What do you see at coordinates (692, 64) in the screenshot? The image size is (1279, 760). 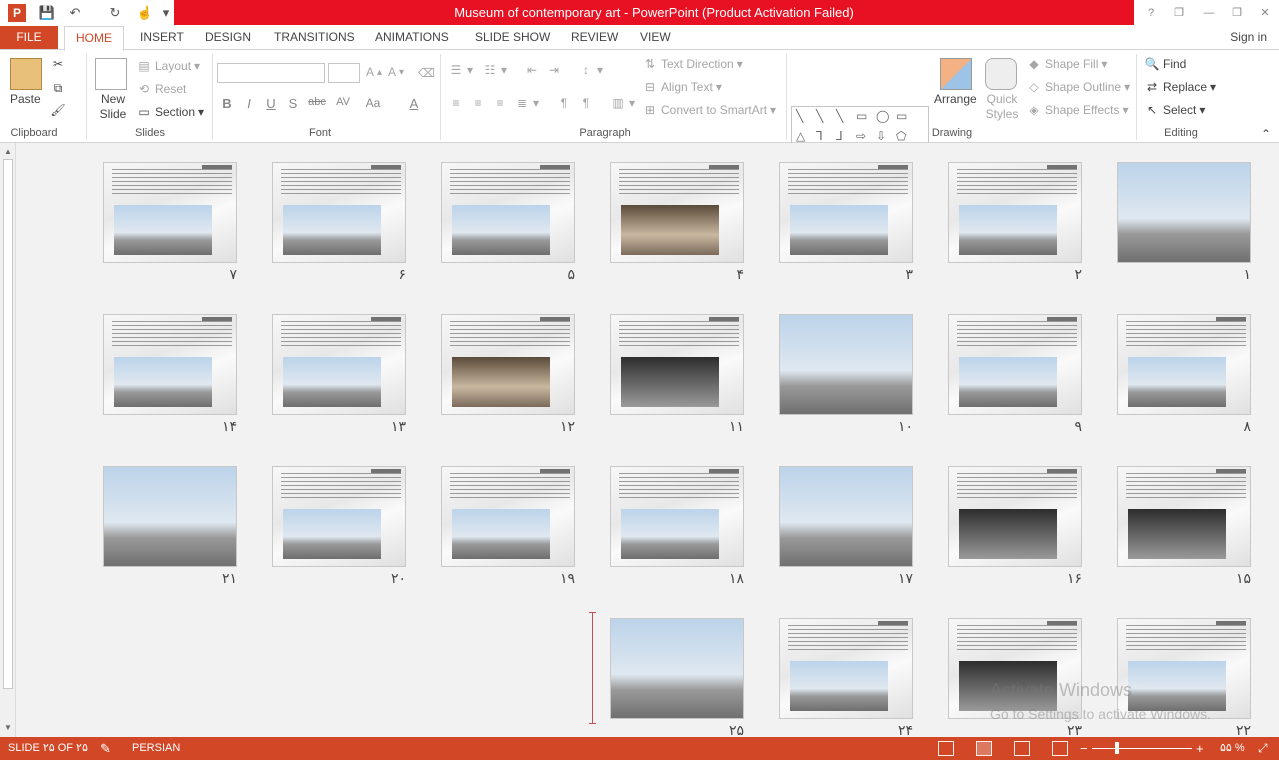 I see `text-direction-button: ⇅ Text Direction ▾` at bounding box center [692, 64].